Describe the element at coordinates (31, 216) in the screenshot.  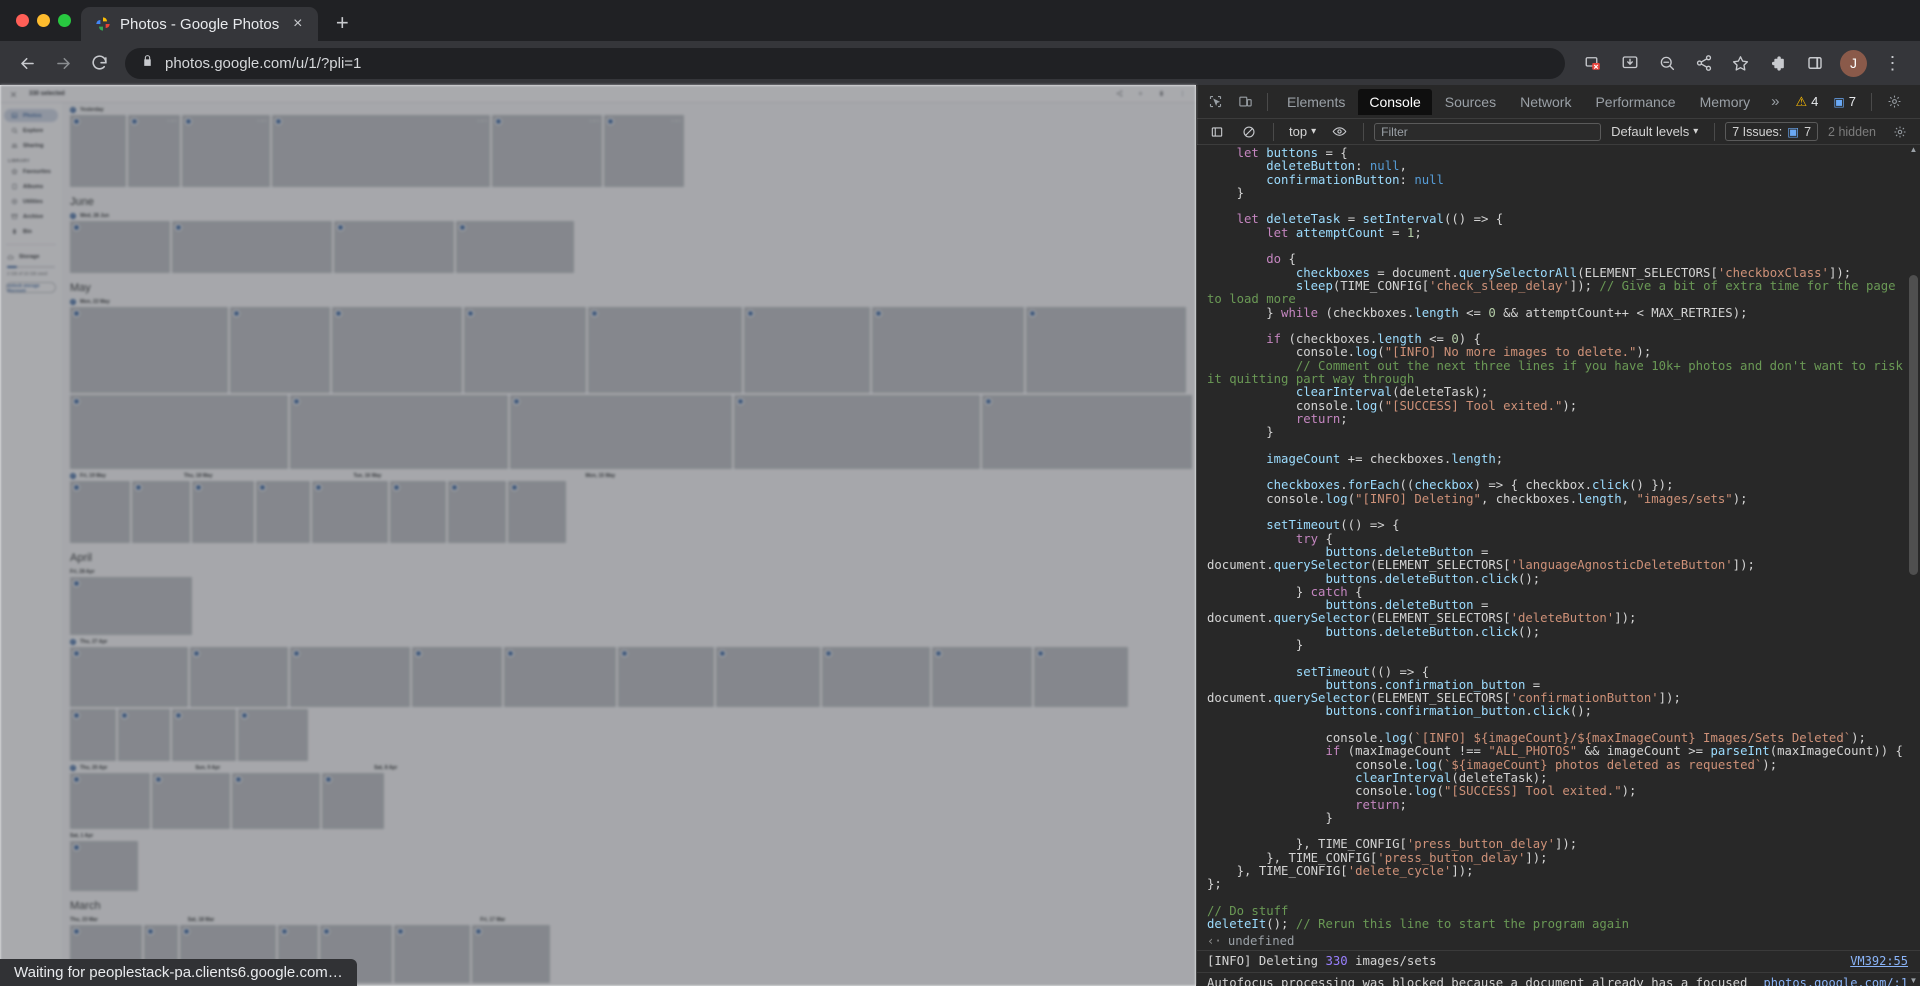
I see `sidebar-item-archive: Archive` at that location.